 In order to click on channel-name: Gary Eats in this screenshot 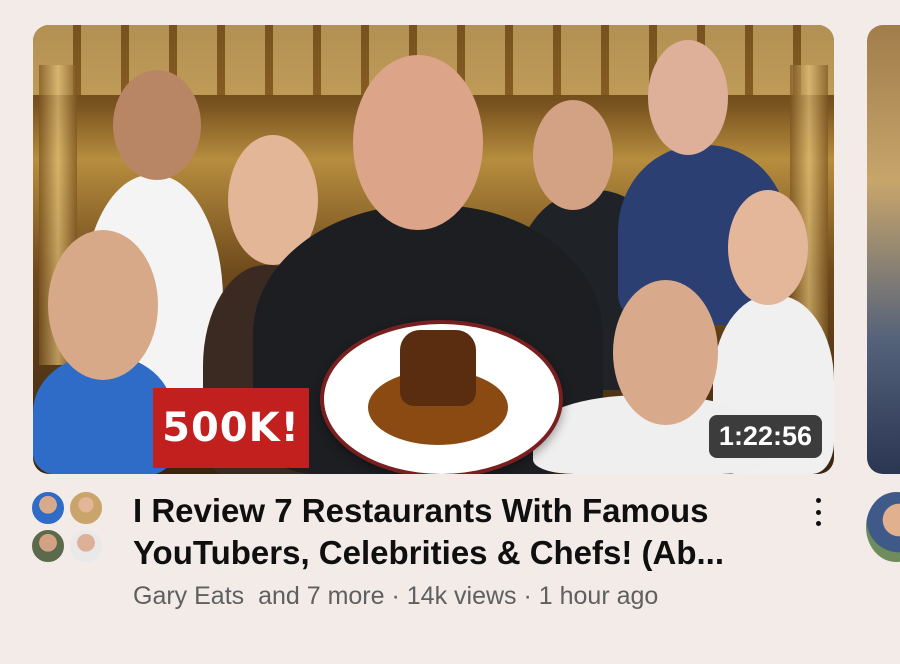, I will do `click(188, 596)`.